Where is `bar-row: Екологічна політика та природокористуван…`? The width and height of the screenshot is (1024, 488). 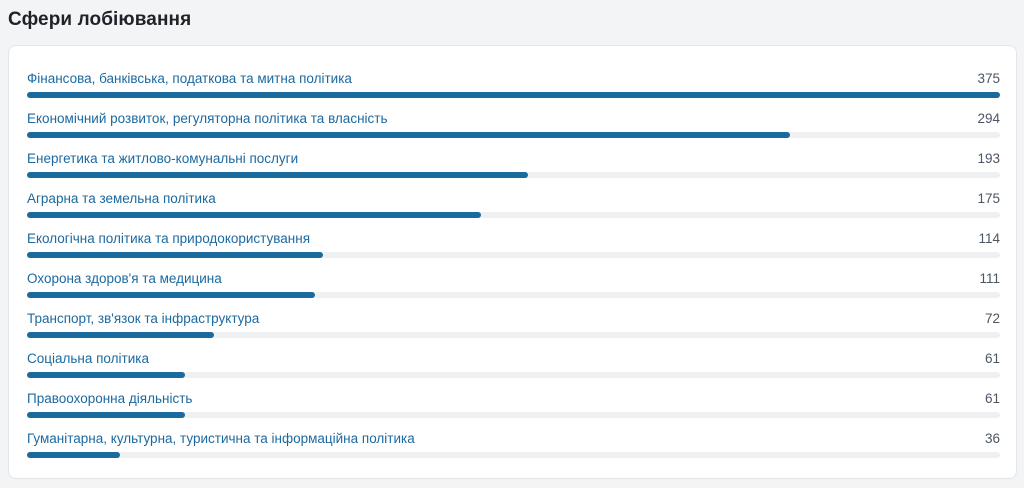 bar-row: Екологічна політика та природокористуван… is located at coordinates (513, 250).